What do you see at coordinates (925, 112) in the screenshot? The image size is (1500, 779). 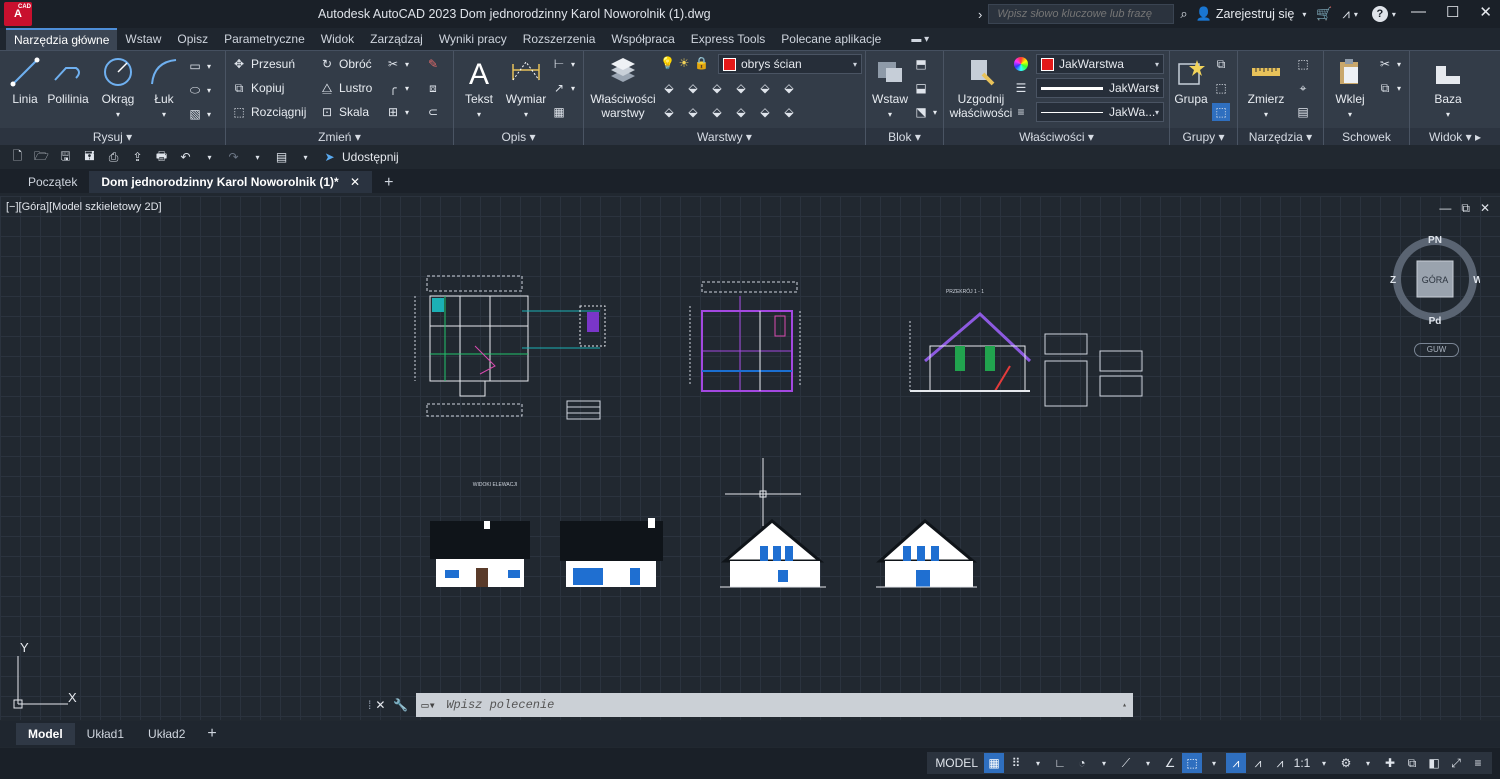 I see `block-attribute-button: ⬔ ▾` at bounding box center [925, 112].